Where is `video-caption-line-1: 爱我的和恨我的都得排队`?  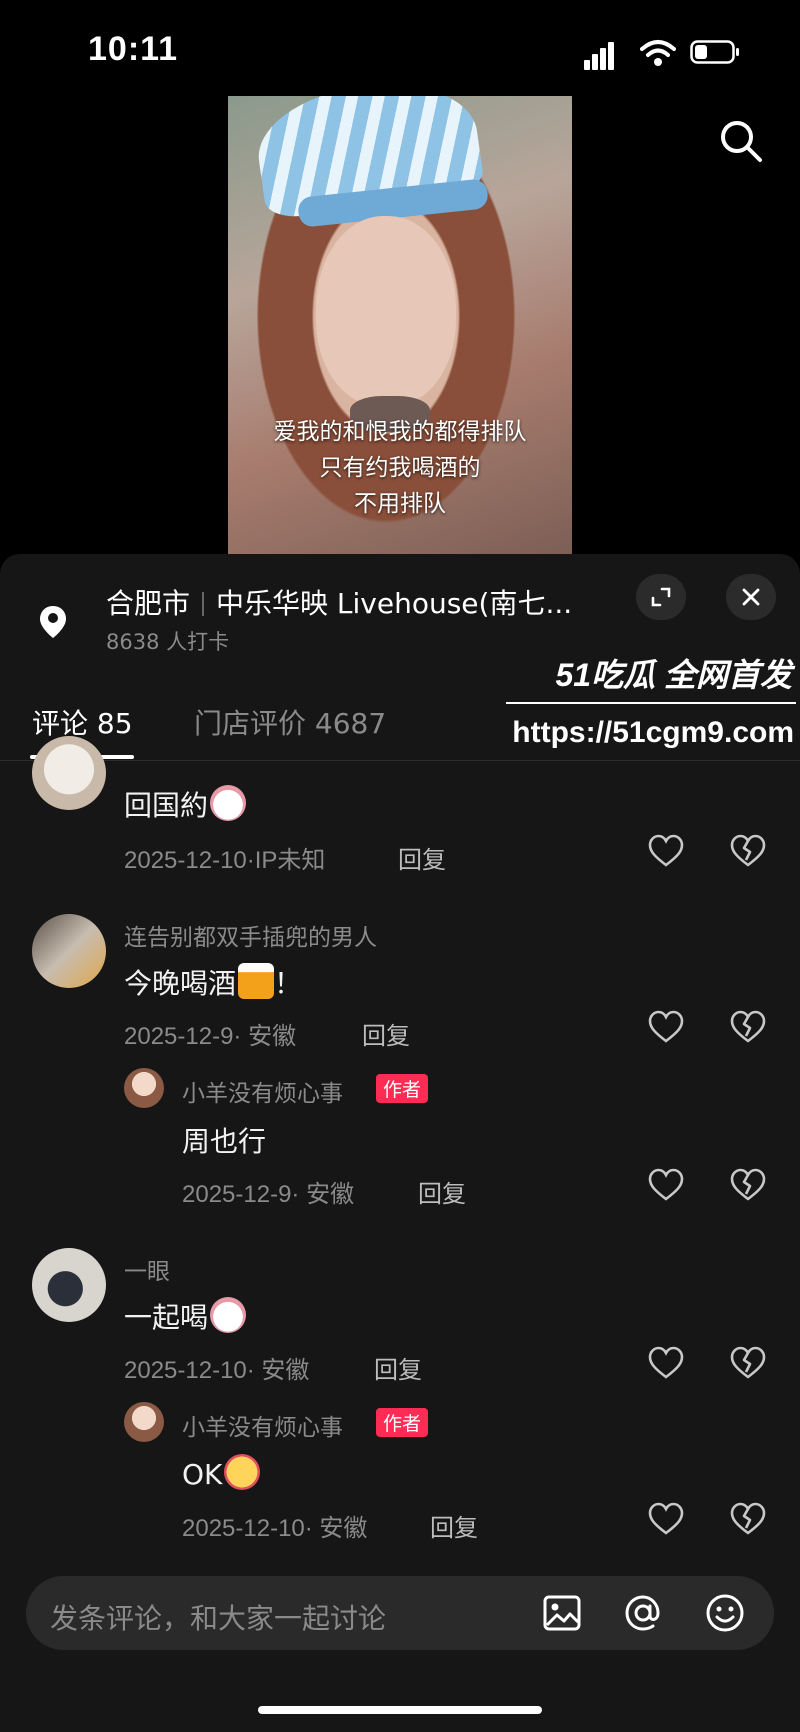
video-caption-line-1: 爱我的和恨我的都得排队 is located at coordinates (400, 432).